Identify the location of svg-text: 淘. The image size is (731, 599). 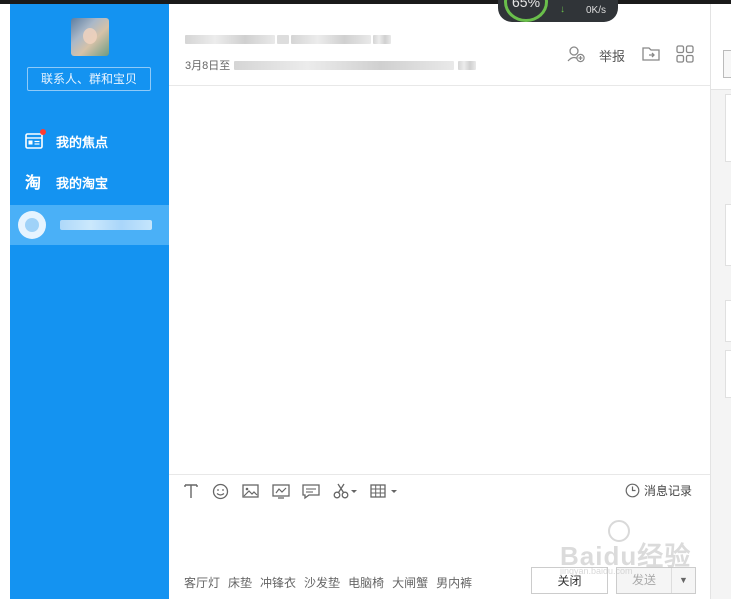
(33, 182).